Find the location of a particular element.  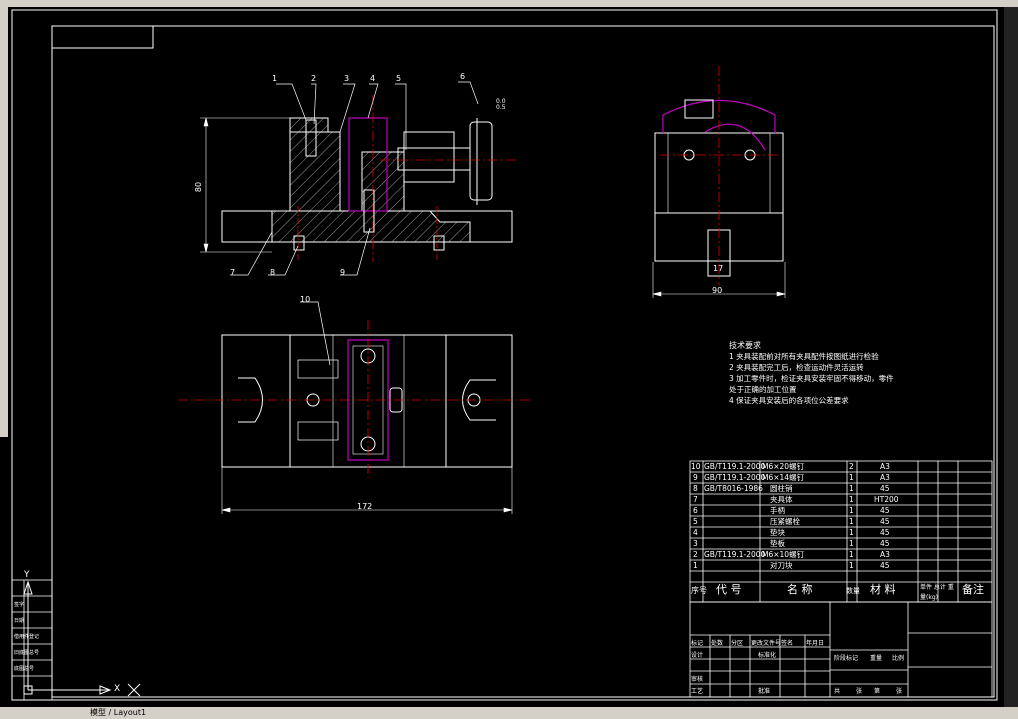

tb-sign: 签名 is located at coordinates (787, 643).